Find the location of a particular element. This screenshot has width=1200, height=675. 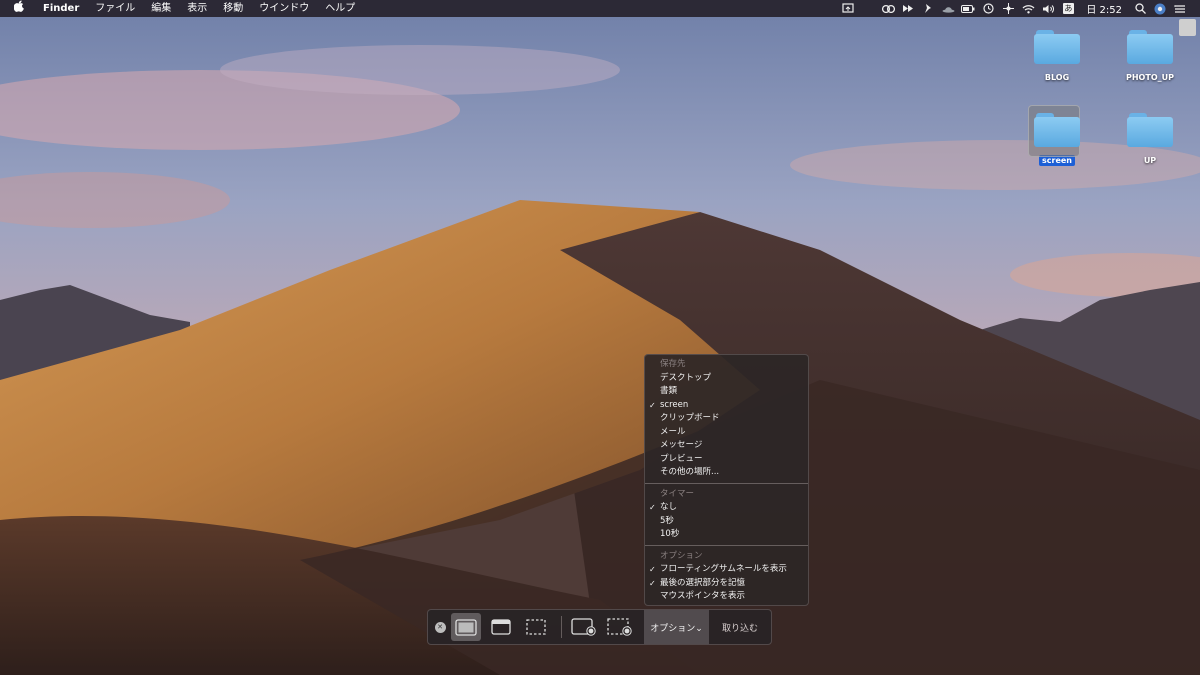

close-icon: ✕ is located at coordinates (440, 627).